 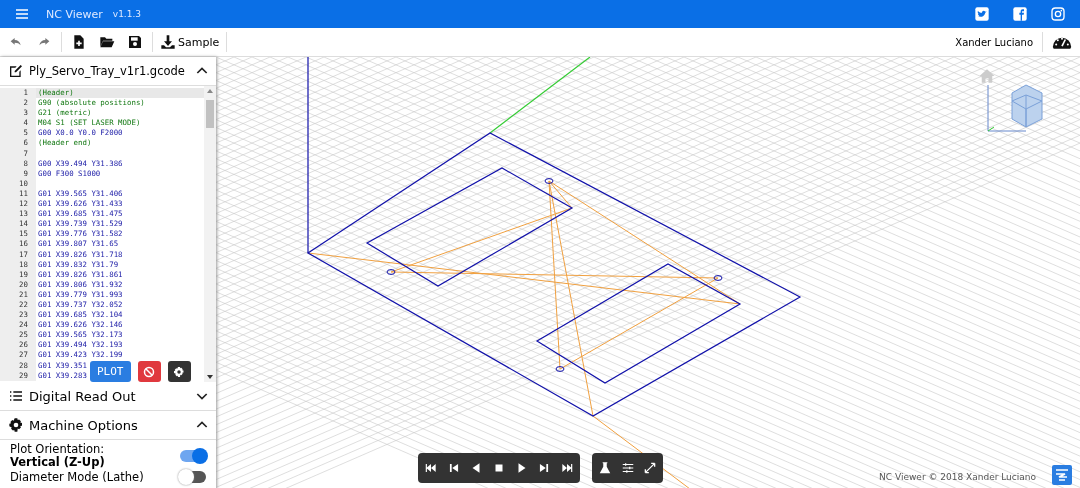 I want to click on flask-icon, so click(x=605, y=468).